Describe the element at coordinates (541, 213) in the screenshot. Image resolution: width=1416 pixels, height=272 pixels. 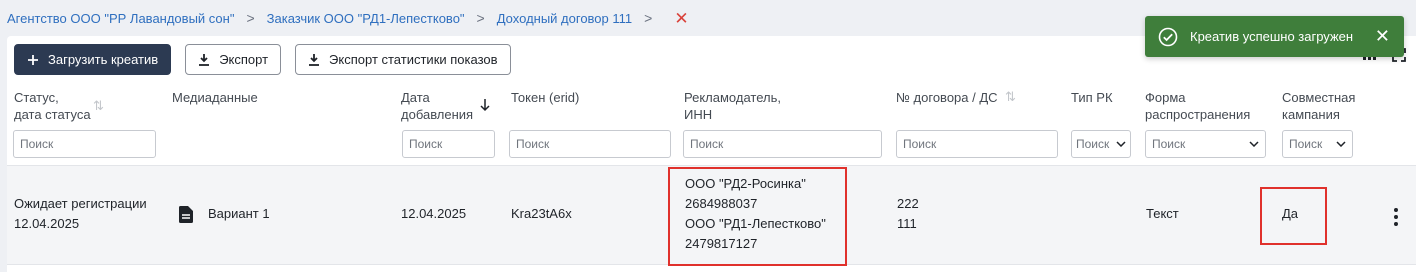
I see `token-cell: Kra23tA6x` at that location.